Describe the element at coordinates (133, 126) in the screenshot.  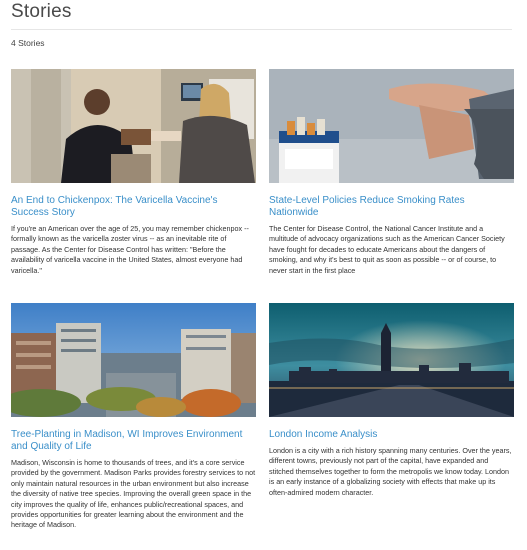
I see `story-thumbnail-vaccination` at that location.